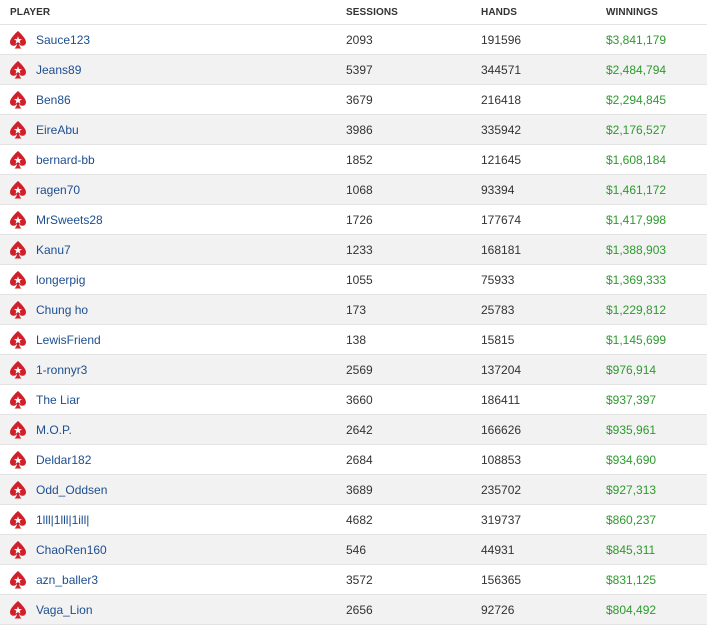 Image resolution: width=707 pixels, height=625 pixels. Describe the element at coordinates (636, 309) in the screenshot. I see `winnings-cell: $1,229,812` at that location.